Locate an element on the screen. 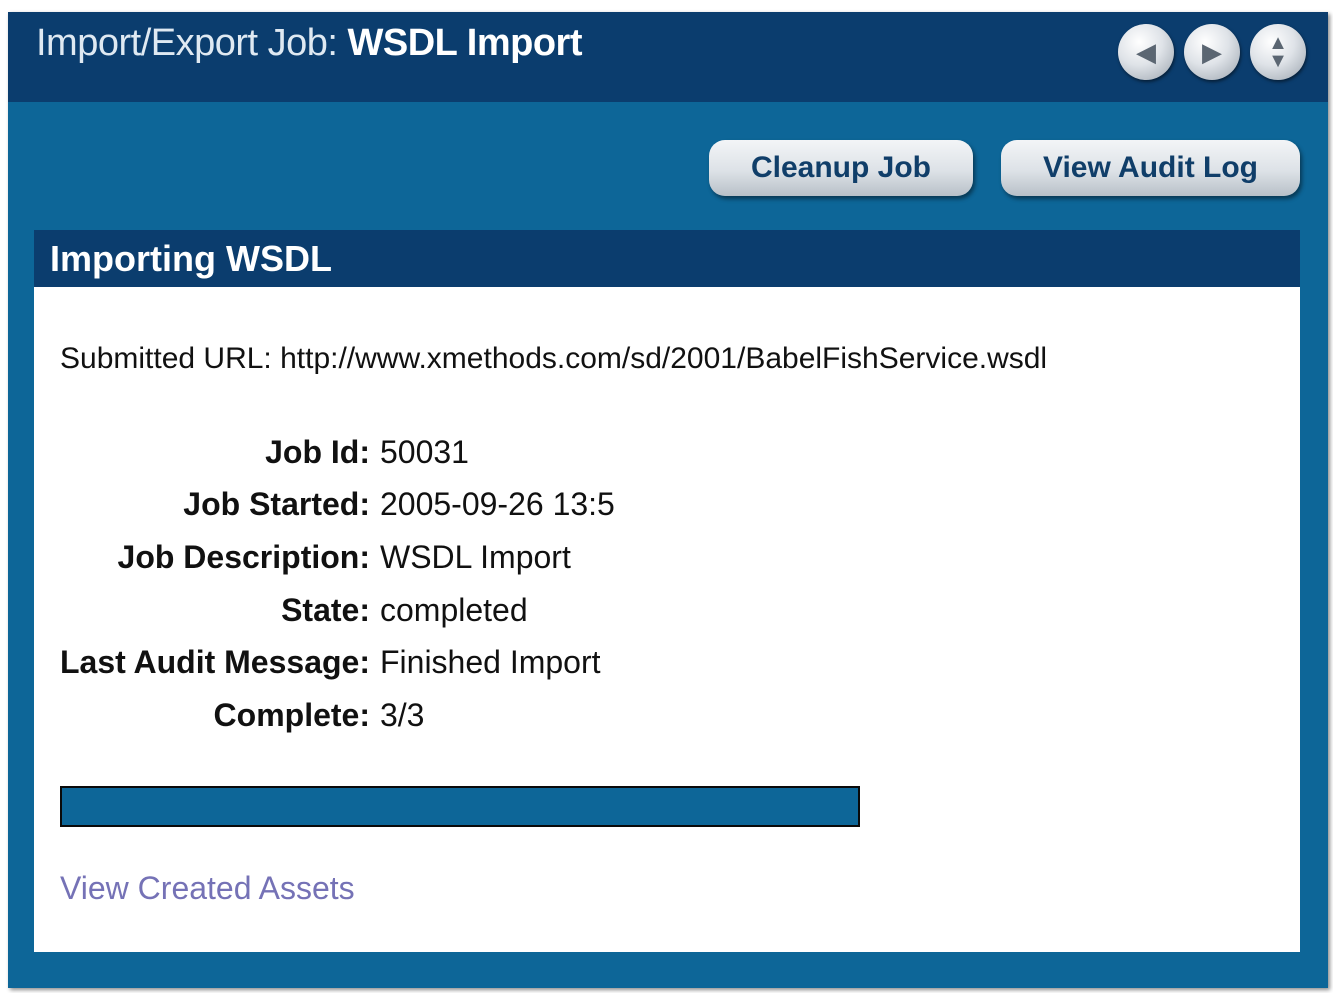 The height and width of the screenshot is (993, 1333). field-label: Job Started: is located at coordinates (276, 504).